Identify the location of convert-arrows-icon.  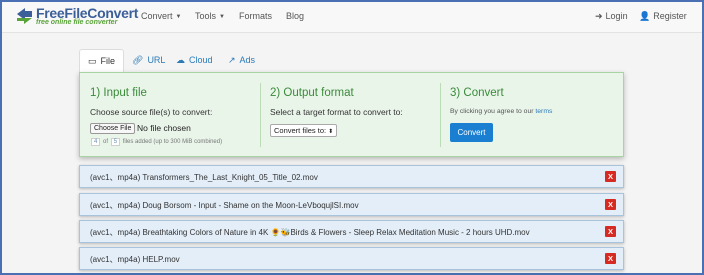
(24, 16).